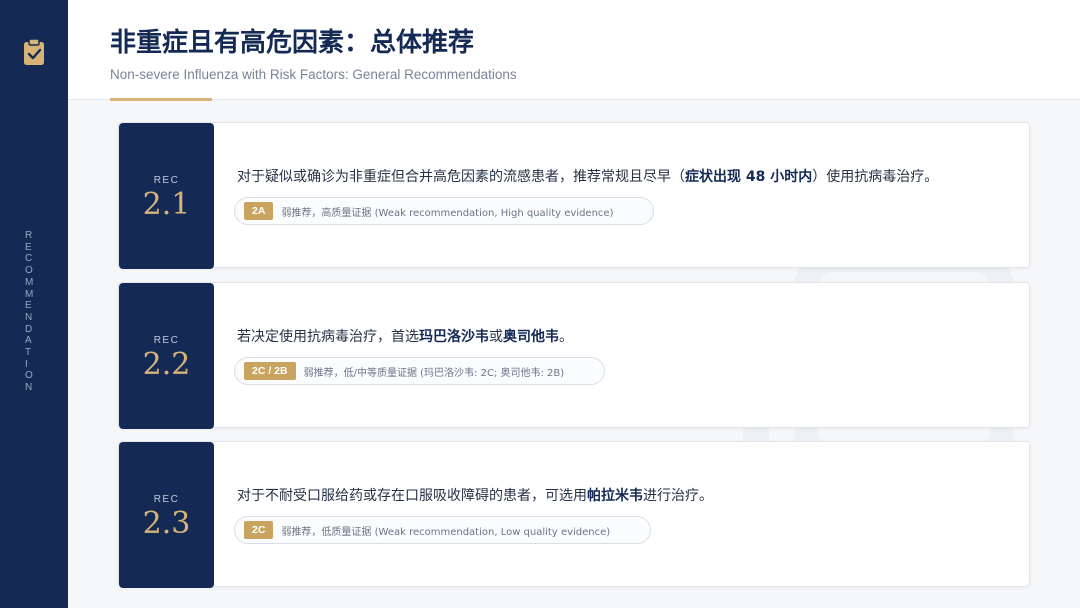 The image size is (1080, 608). I want to click on text-segment: 。, so click(566, 337).